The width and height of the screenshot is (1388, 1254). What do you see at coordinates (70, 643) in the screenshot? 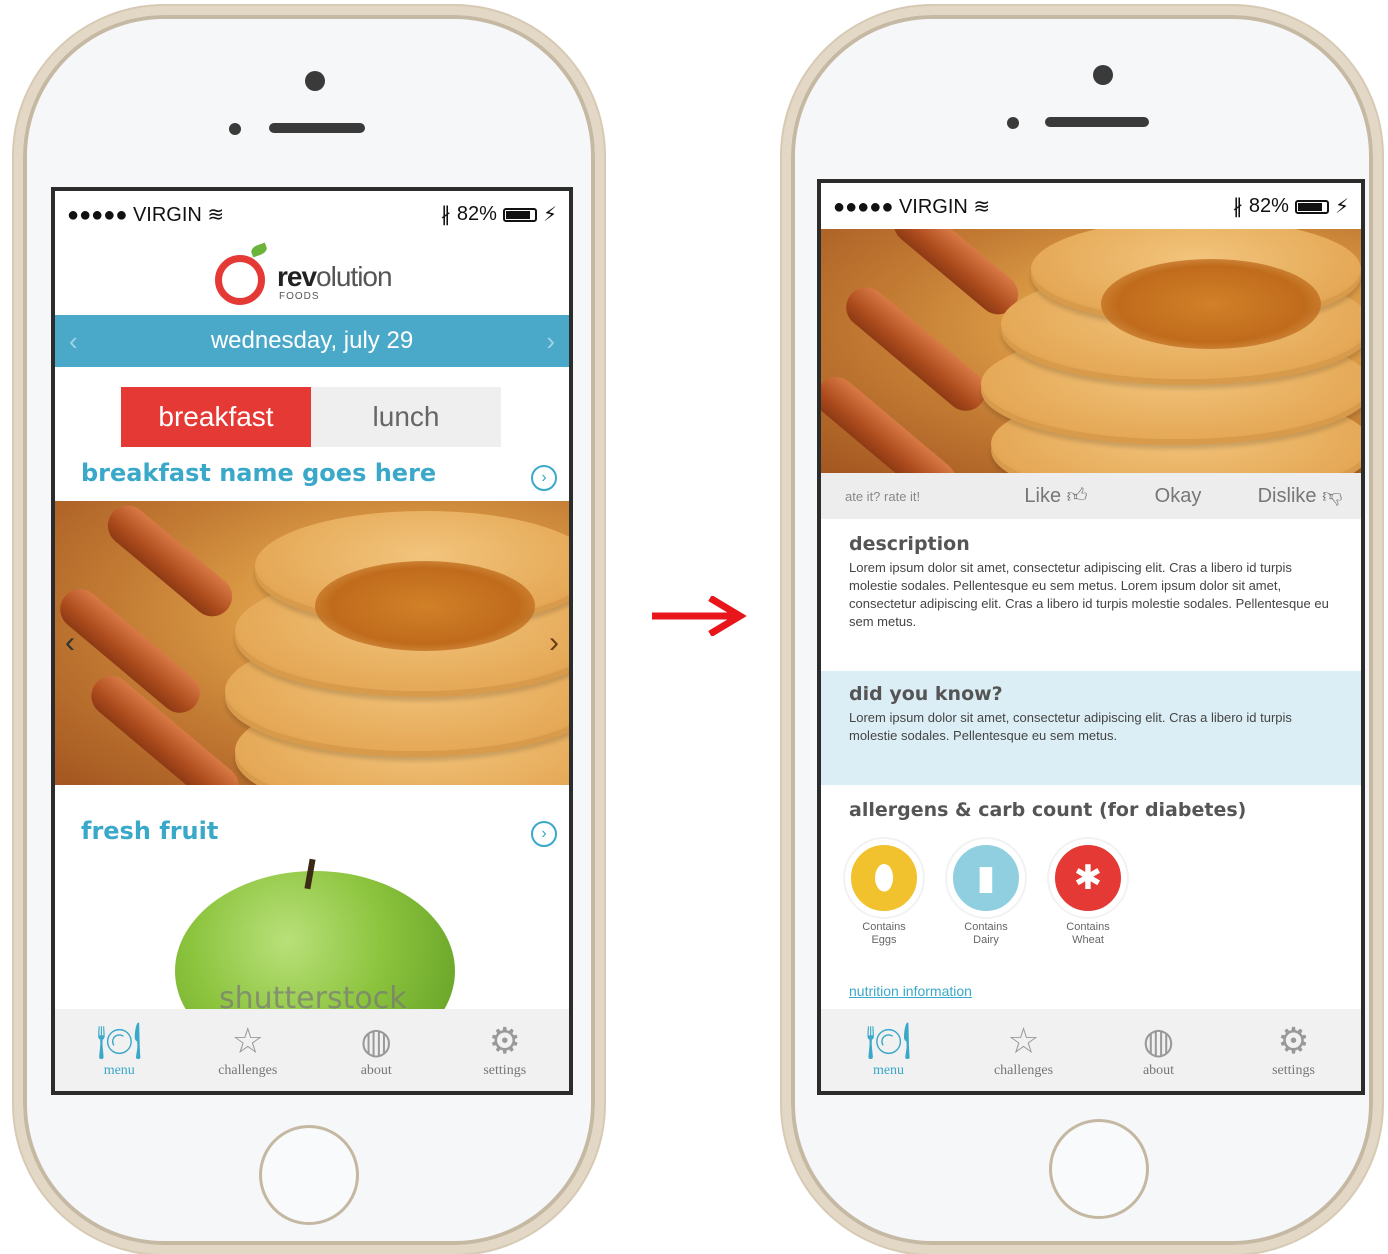
I see `prev-image-icon: ‹` at bounding box center [70, 643].